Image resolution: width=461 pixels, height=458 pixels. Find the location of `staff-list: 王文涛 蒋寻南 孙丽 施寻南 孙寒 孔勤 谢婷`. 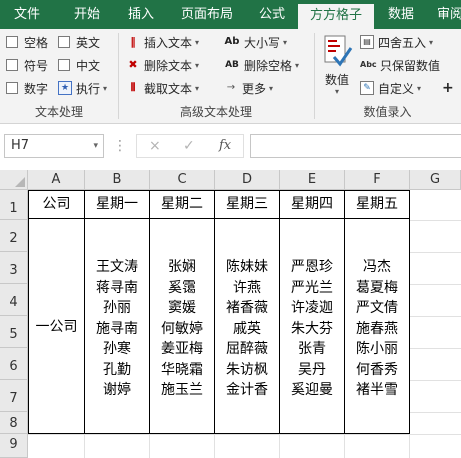

staff-list: 王文涛 蒋寻南 孙丽 施寻南 孙寒 孔勤 谢婷 is located at coordinates (117, 326).